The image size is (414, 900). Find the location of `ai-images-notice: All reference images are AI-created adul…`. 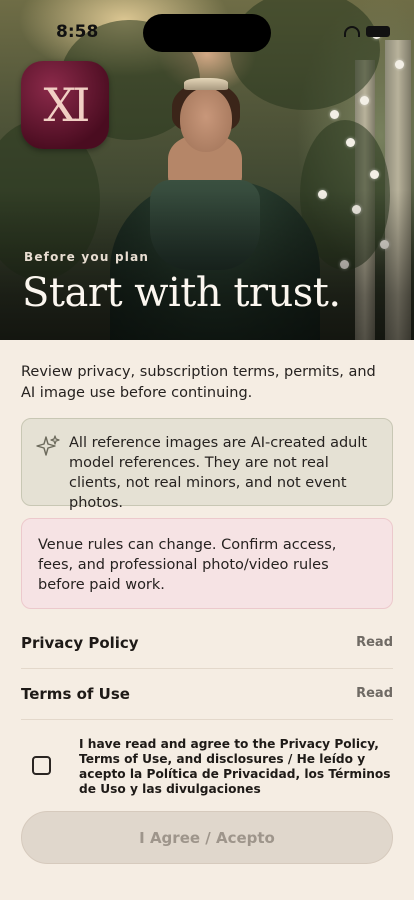

ai-images-notice: All reference images are AI-created adul… is located at coordinates (207, 464).